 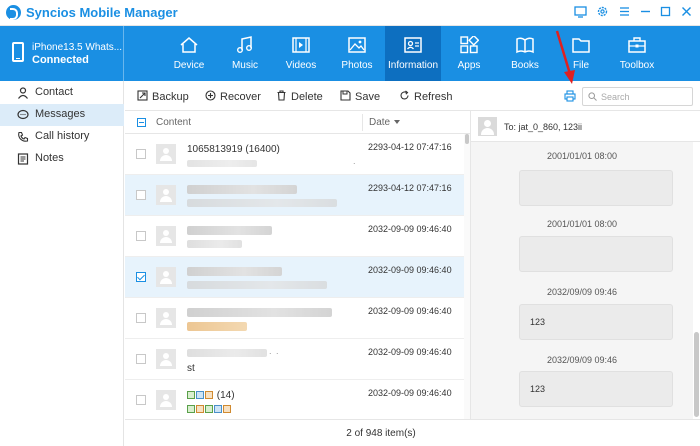 What do you see at coordinates (357, 45) in the screenshot?
I see `photo-icon` at bounding box center [357, 45].